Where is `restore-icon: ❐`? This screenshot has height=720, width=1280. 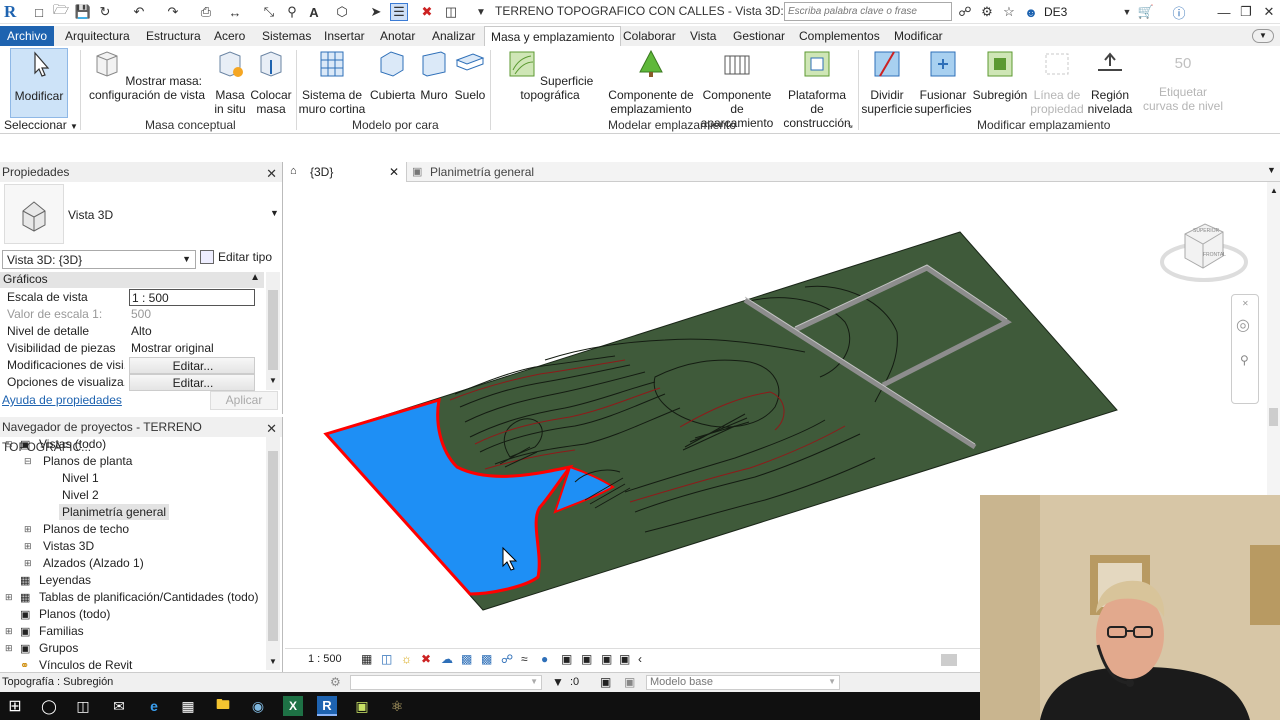 restore-icon: ❐ is located at coordinates (1246, 12).